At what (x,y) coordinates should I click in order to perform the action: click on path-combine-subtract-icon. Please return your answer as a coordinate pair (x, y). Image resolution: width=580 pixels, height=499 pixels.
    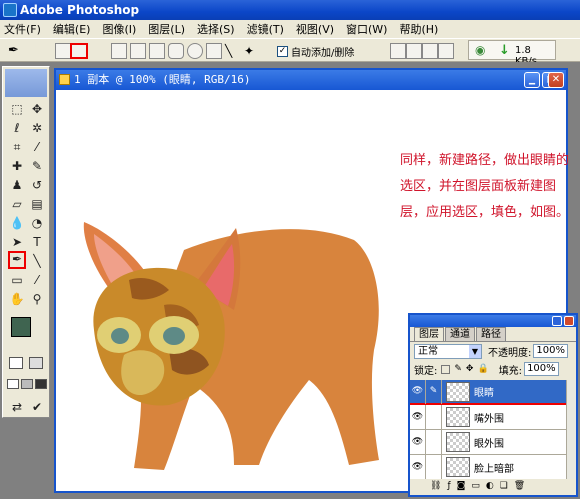
    Looking at the image, I should click on (414, 51).